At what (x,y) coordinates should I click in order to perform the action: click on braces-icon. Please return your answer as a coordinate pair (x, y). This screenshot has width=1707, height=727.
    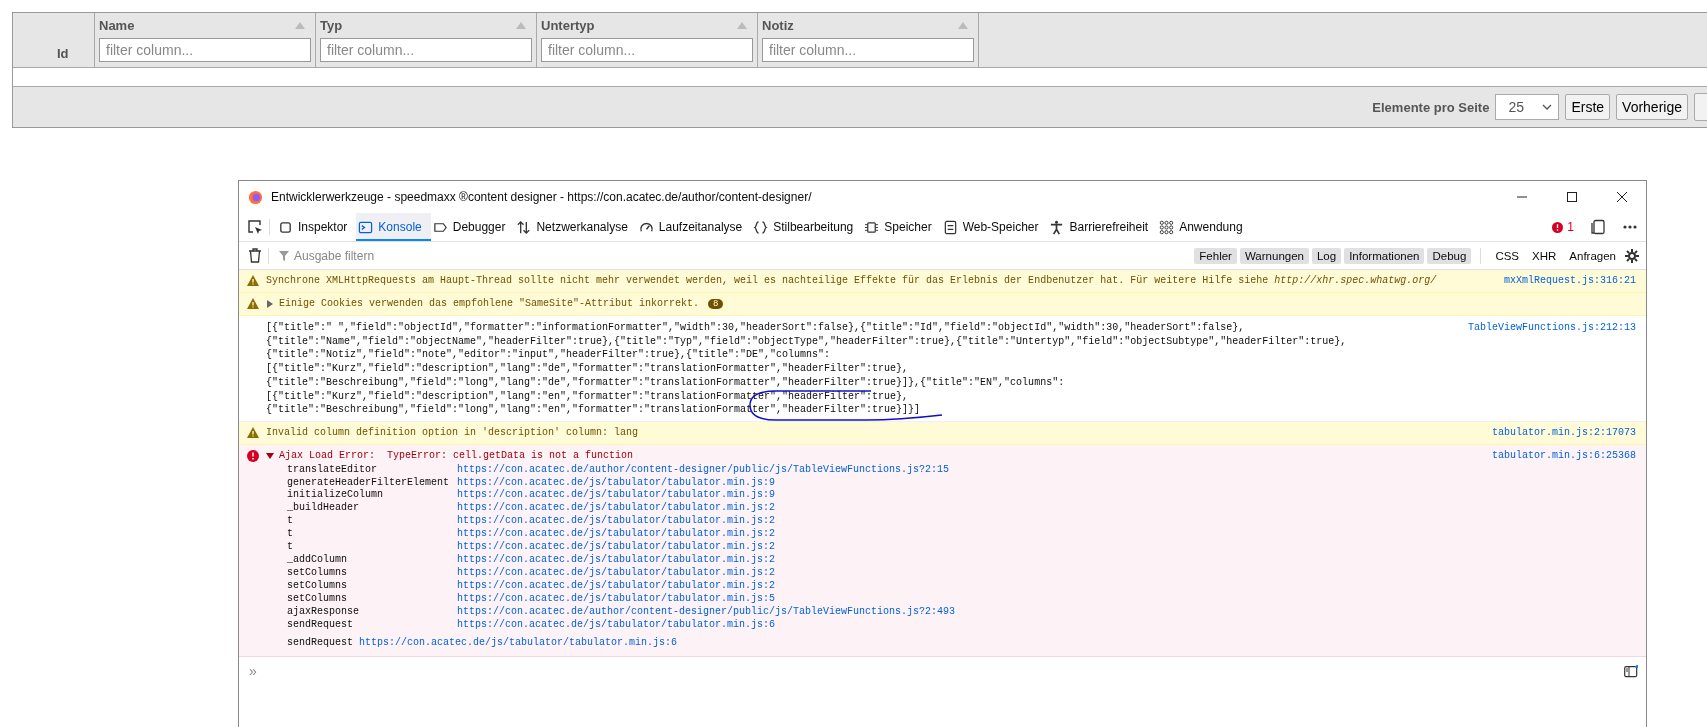
    Looking at the image, I should click on (761, 227).